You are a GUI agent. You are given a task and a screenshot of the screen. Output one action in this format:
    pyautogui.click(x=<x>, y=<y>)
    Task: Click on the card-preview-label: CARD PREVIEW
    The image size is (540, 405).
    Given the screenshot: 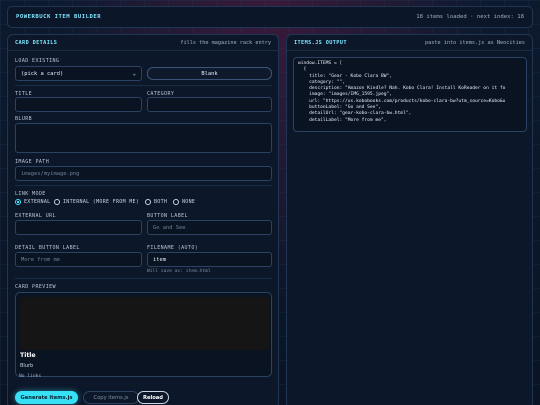 What is the action you would take?
    pyautogui.click(x=35, y=287)
    